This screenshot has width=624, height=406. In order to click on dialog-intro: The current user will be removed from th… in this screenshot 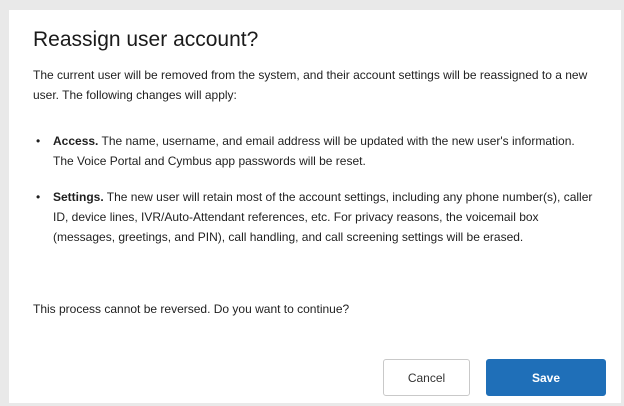, I will do `click(310, 85)`.